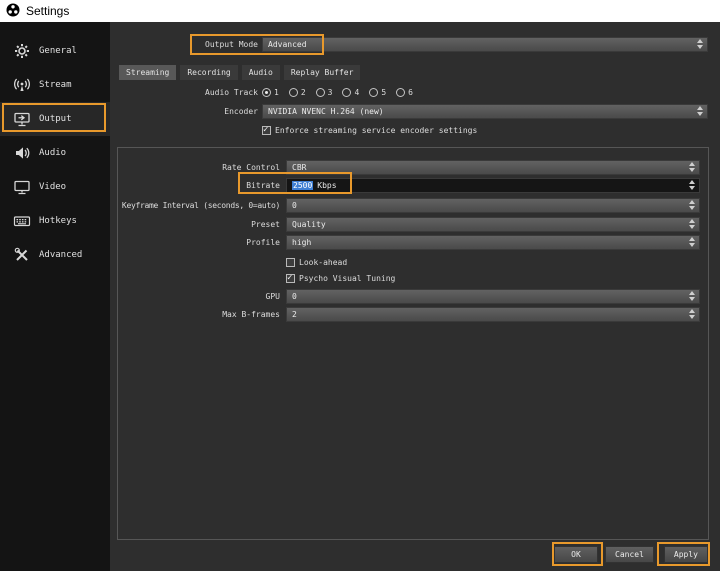 This screenshot has width=720, height=571. I want to click on keyframe-interval-input: 0, so click(493, 205).